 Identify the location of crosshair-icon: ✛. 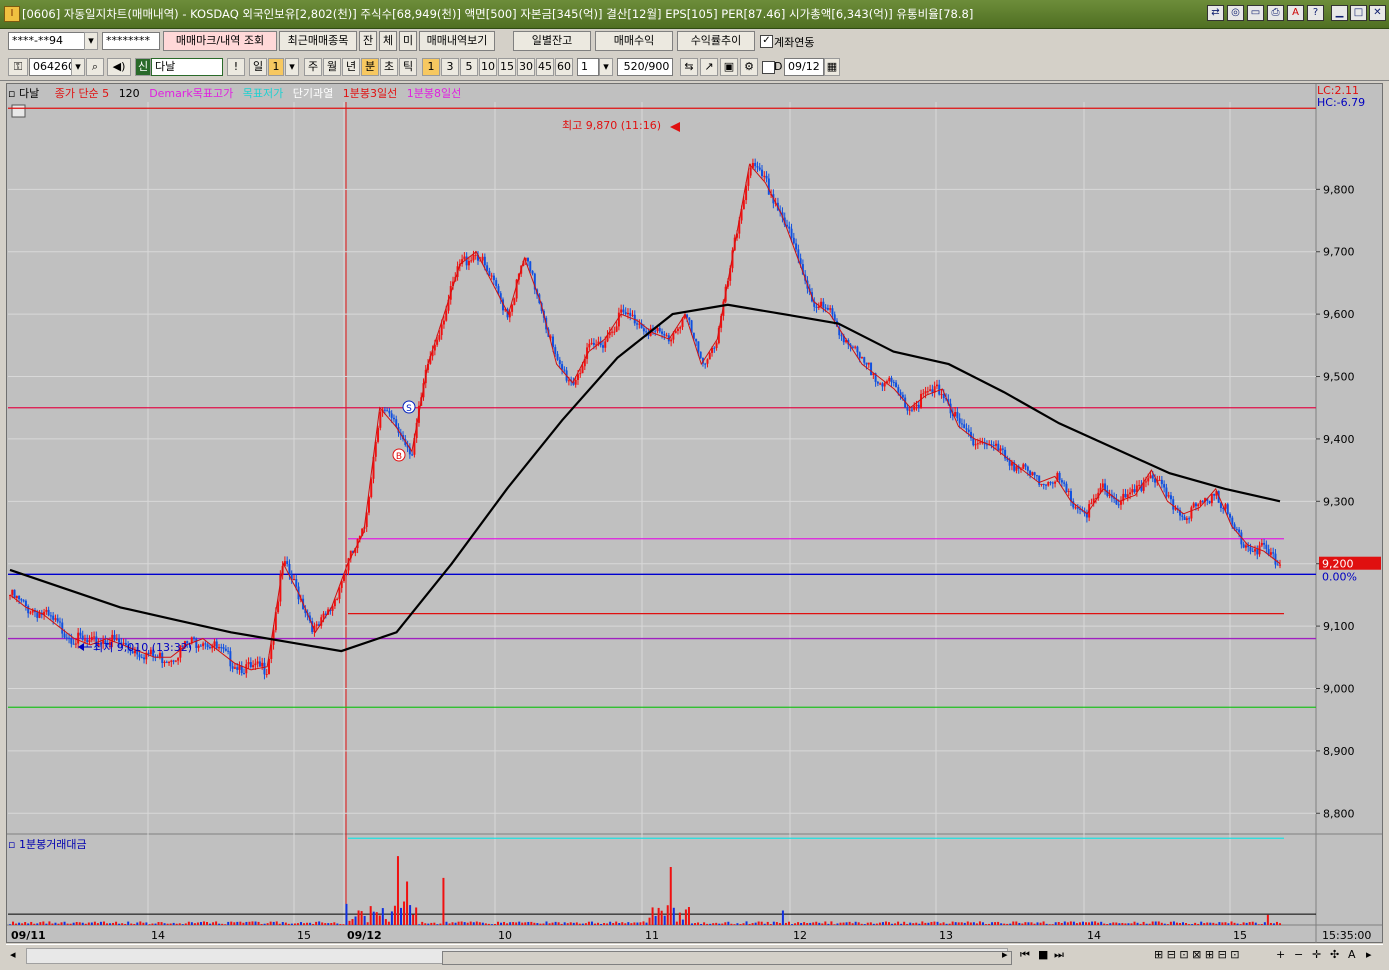
(1316, 954).